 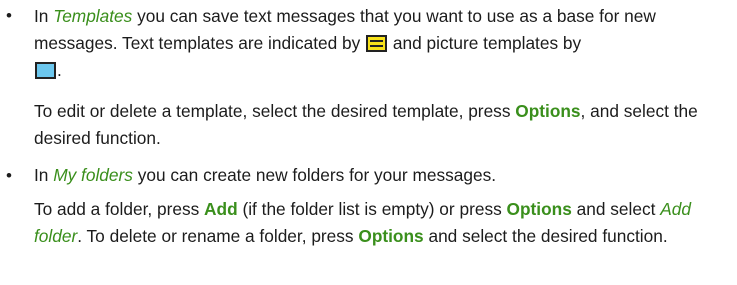 I want to click on text-run: (if the folder list is empty) or press, so click(x=372, y=209).